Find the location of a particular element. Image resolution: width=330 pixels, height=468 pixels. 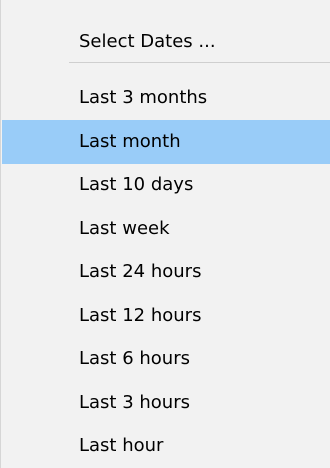

menu-item-last-24-hours: Last 24 hours is located at coordinates (166, 272).